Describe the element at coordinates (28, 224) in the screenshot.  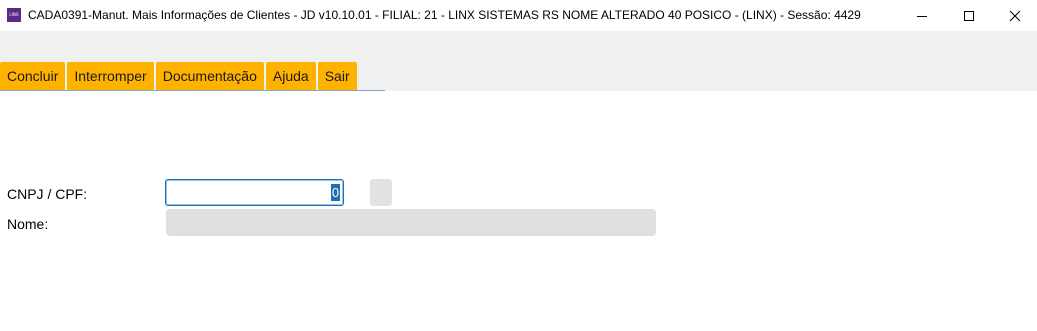
I see `name-label: Nome:` at that location.